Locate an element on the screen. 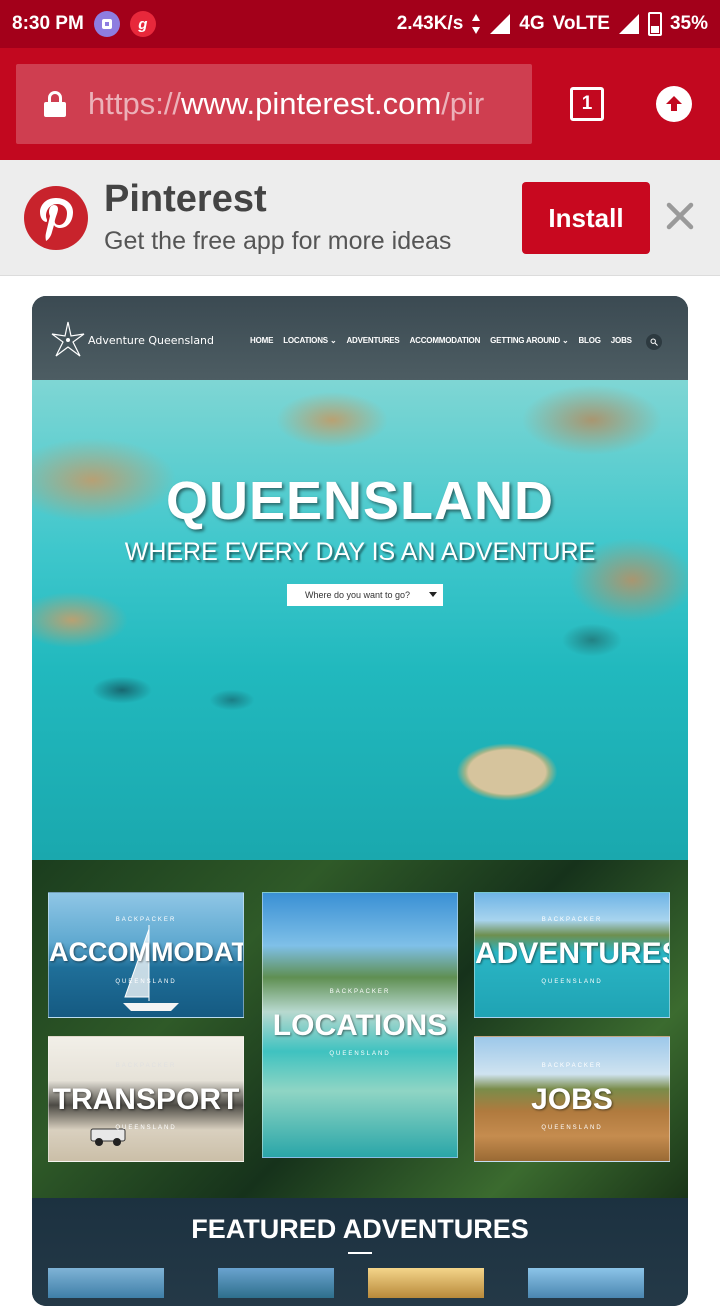 This screenshot has width=720, height=1306. tile-transport-label: TRANSPORT is located at coordinates (146, 1099).